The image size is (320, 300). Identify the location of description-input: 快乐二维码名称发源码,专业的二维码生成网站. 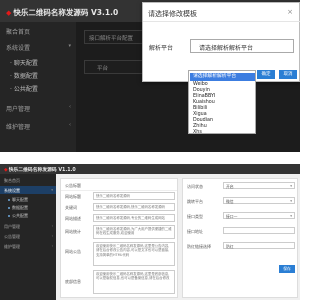
(134, 218).